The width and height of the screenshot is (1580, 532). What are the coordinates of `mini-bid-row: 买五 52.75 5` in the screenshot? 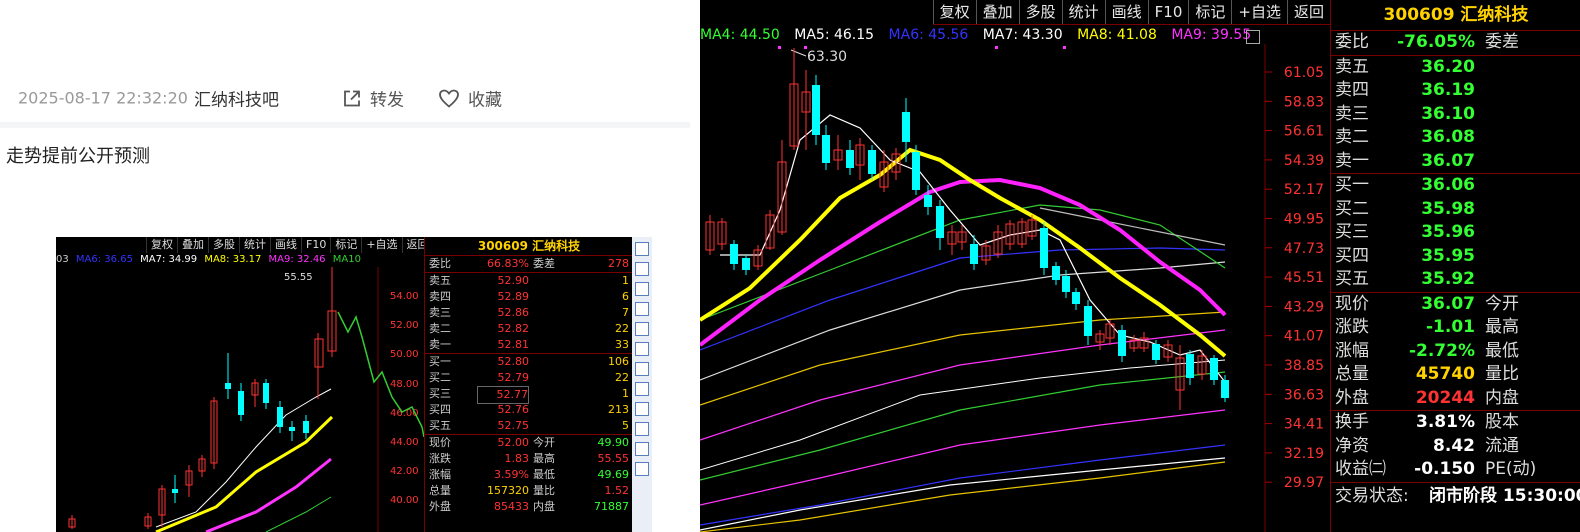 It's located at (529, 426).